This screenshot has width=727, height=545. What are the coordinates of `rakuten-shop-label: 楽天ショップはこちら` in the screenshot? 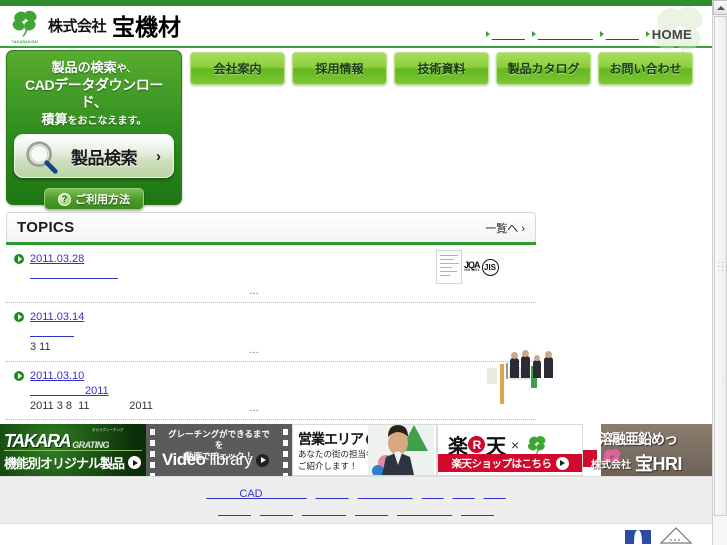 It's located at (502, 463).